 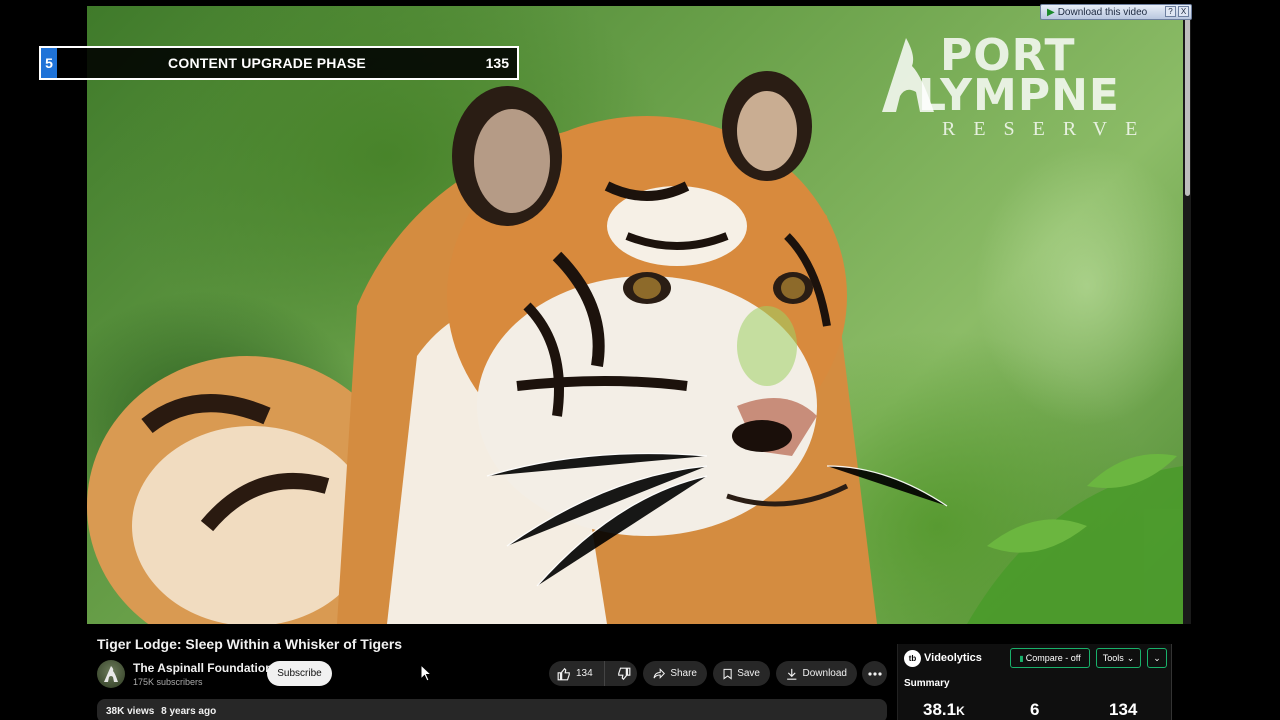 What do you see at coordinates (189, 711) in the screenshot?
I see `upload-age: 8 years ago` at bounding box center [189, 711].